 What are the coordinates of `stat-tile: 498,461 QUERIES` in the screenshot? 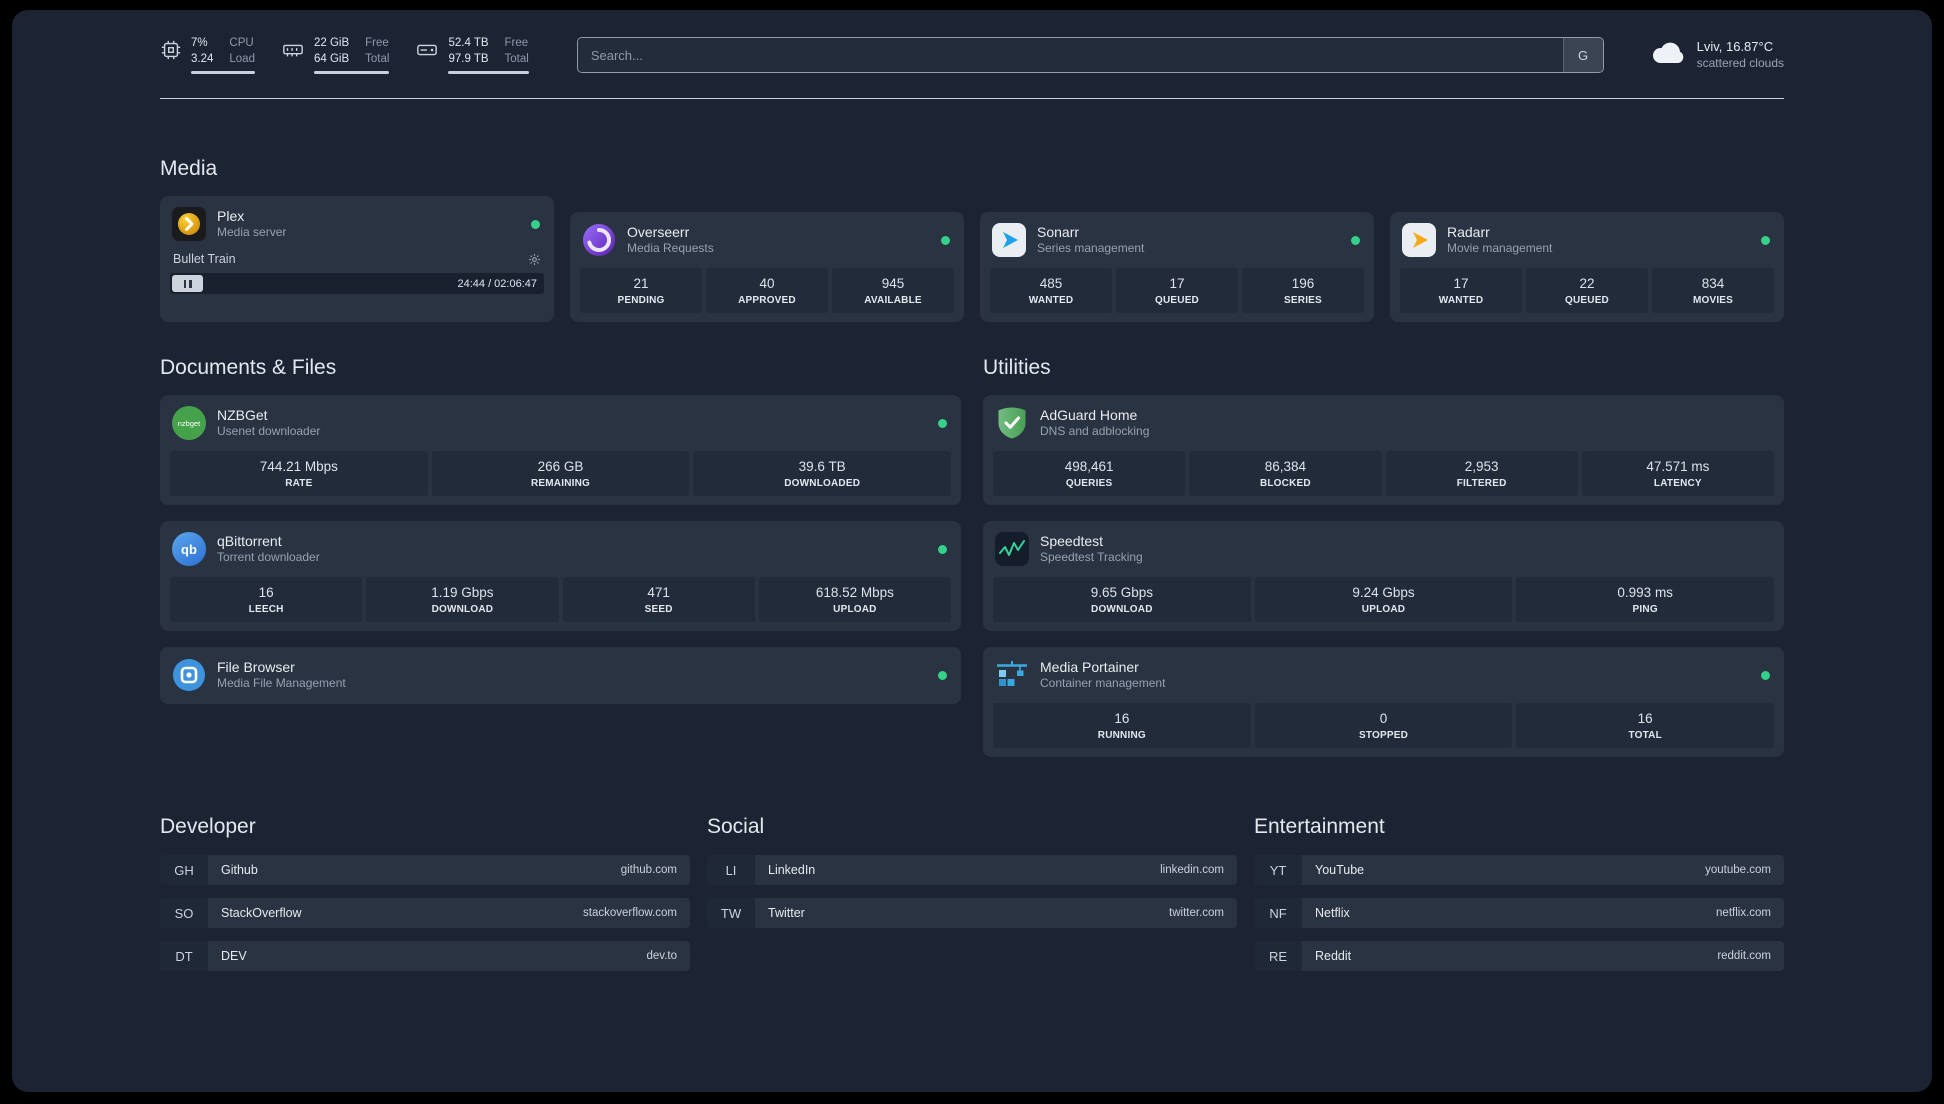 It's located at (1089, 474).